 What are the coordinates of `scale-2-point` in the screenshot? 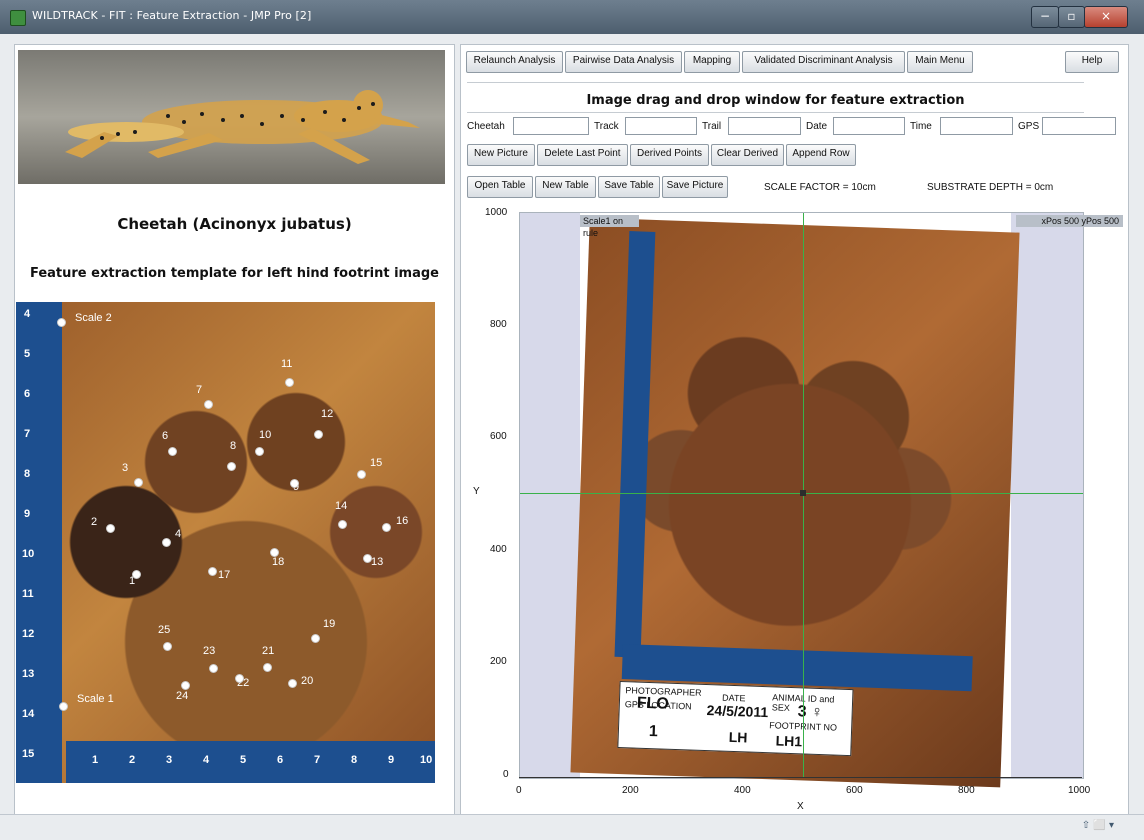 It's located at (61, 322).